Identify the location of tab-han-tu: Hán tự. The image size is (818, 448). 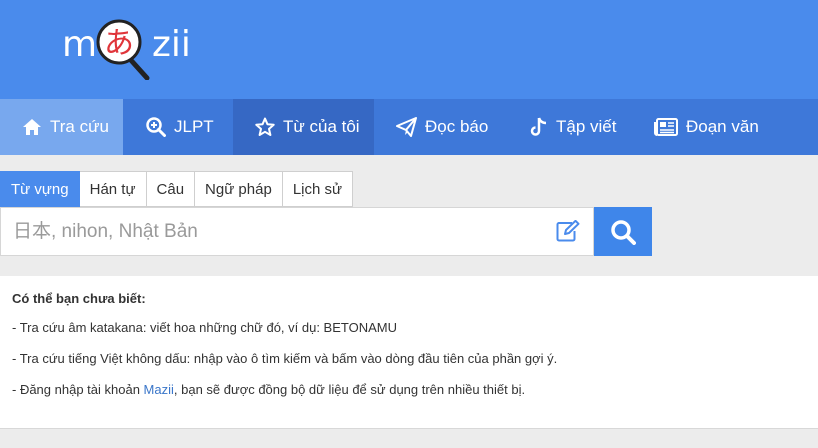
(113, 189).